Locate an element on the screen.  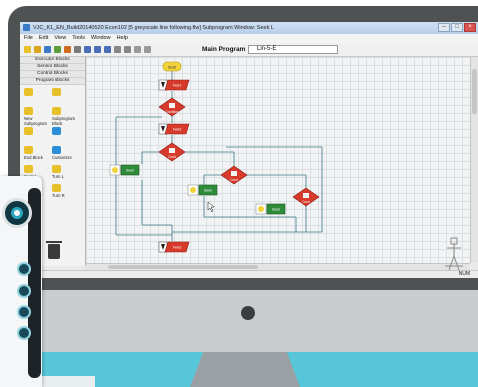
print-icon is located at coordinates (57, 49).